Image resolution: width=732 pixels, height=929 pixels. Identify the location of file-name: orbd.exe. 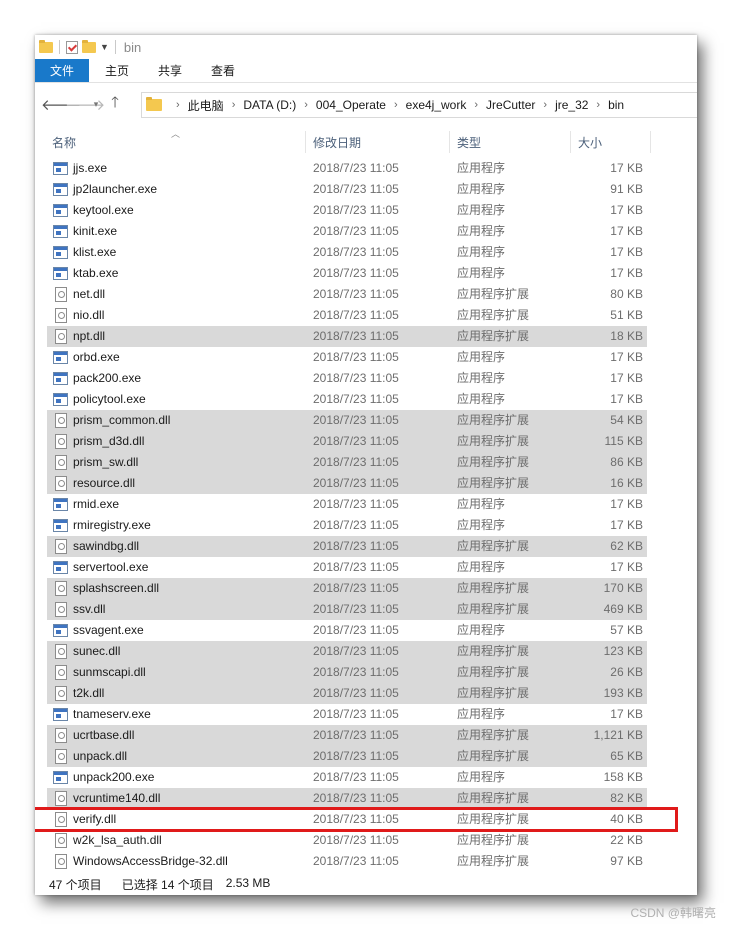
(96, 357).